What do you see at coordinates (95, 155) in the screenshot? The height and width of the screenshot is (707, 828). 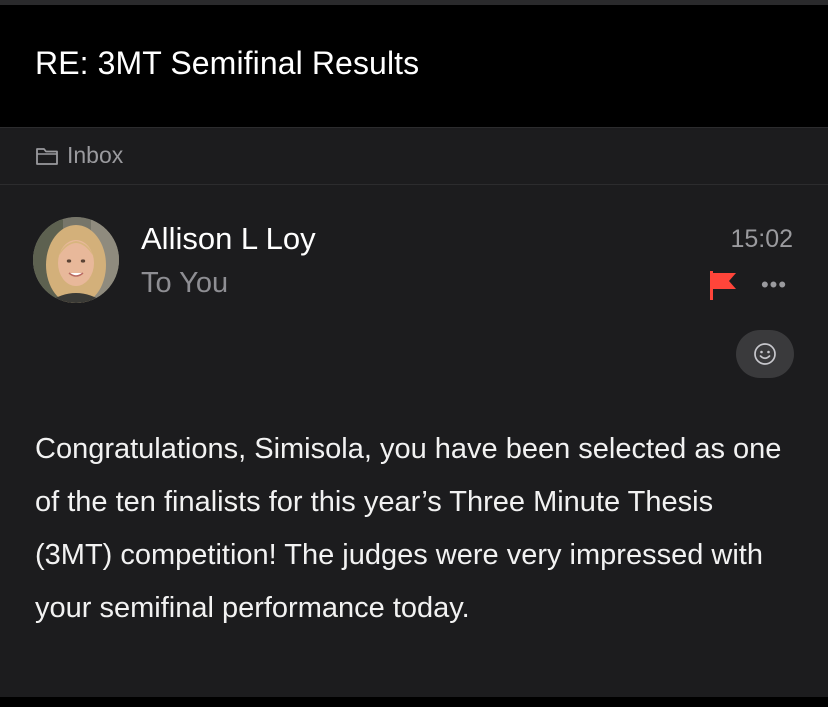 I see `folder-label: Inbox` at bounding box center [95, 155].